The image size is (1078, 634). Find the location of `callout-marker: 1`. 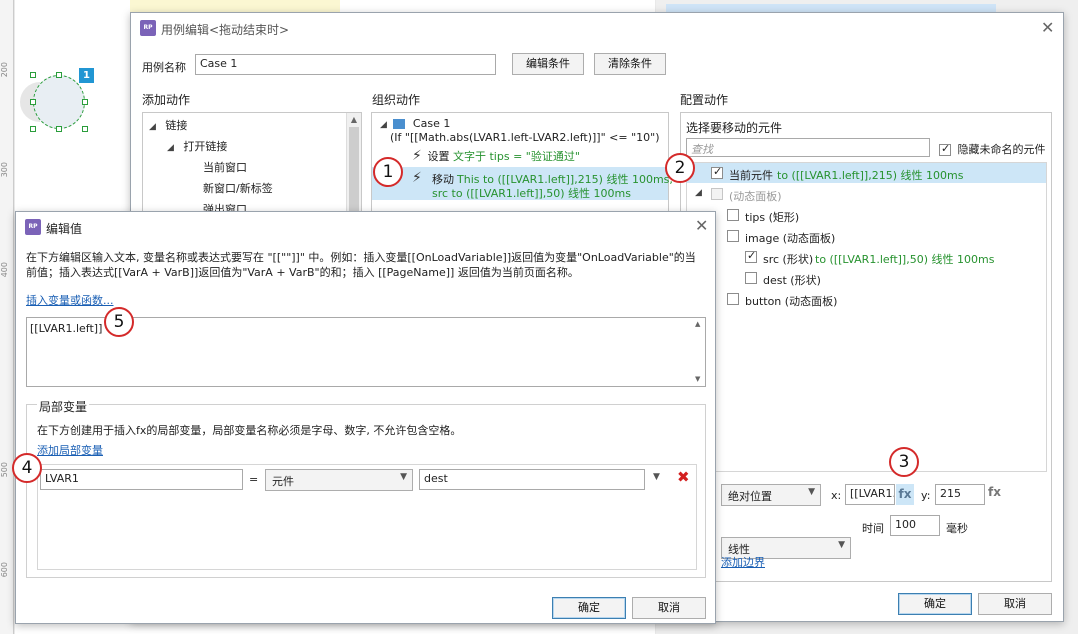

callout-marker: 1 is located at coordinates (388, 172).